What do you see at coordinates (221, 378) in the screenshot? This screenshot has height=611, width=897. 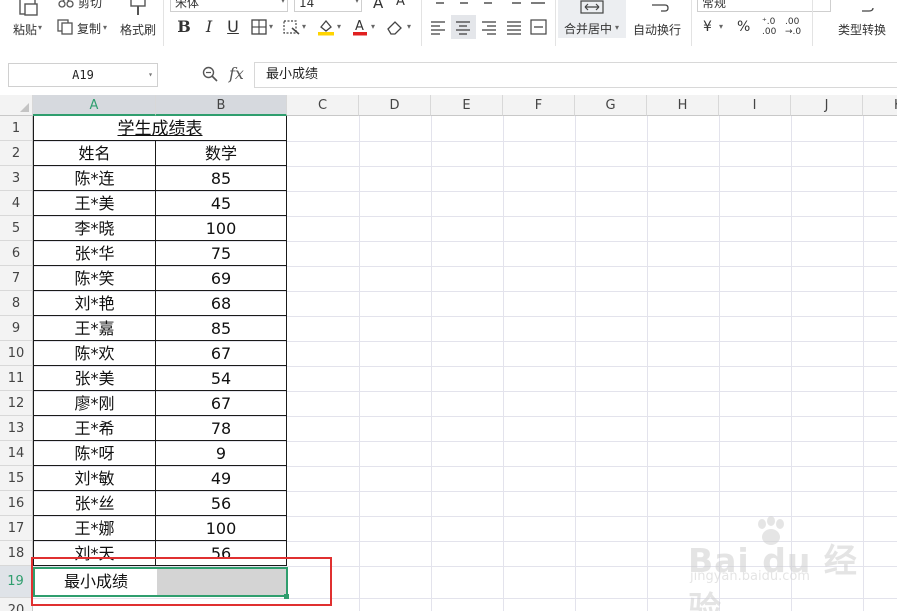 I see `score-cell: 54` at bounding box center [221, 378].